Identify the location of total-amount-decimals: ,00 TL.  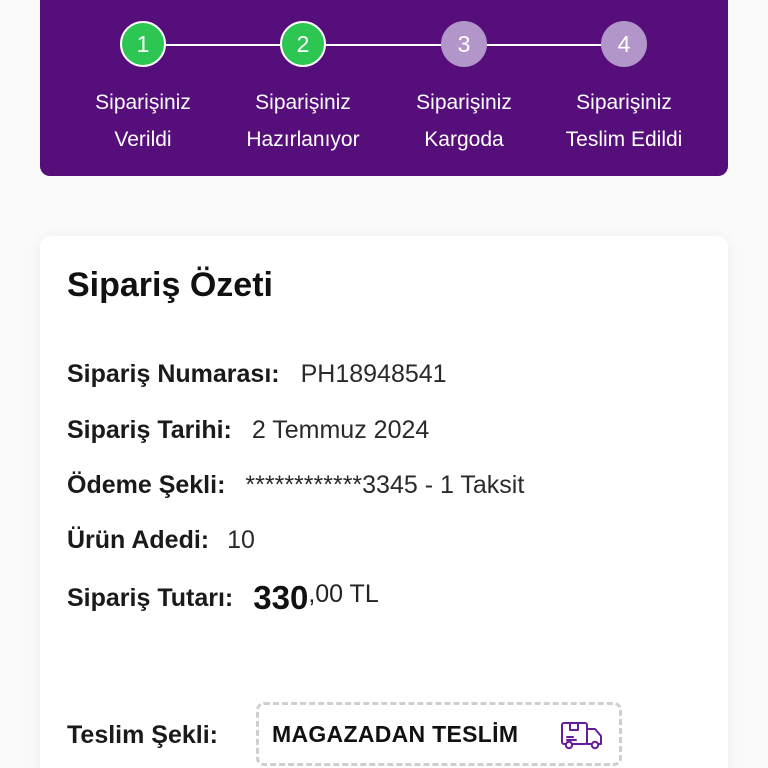
(343, 593).